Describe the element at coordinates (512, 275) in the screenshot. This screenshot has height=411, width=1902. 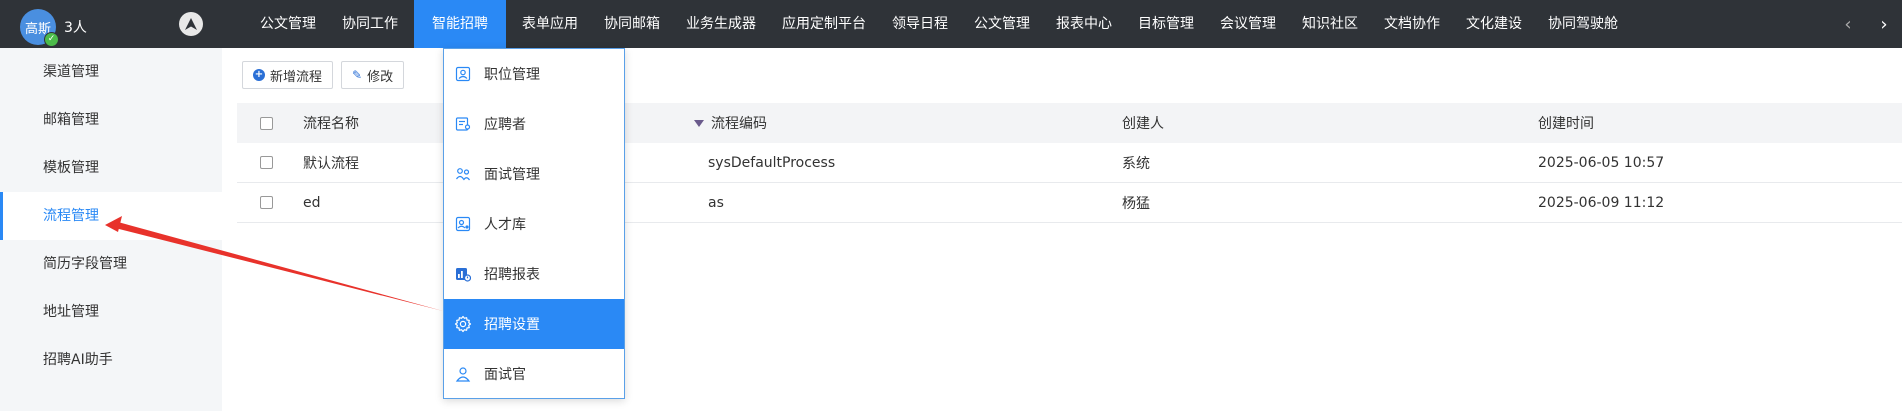
I see `menu-item-label: 招聘报表` at that location.